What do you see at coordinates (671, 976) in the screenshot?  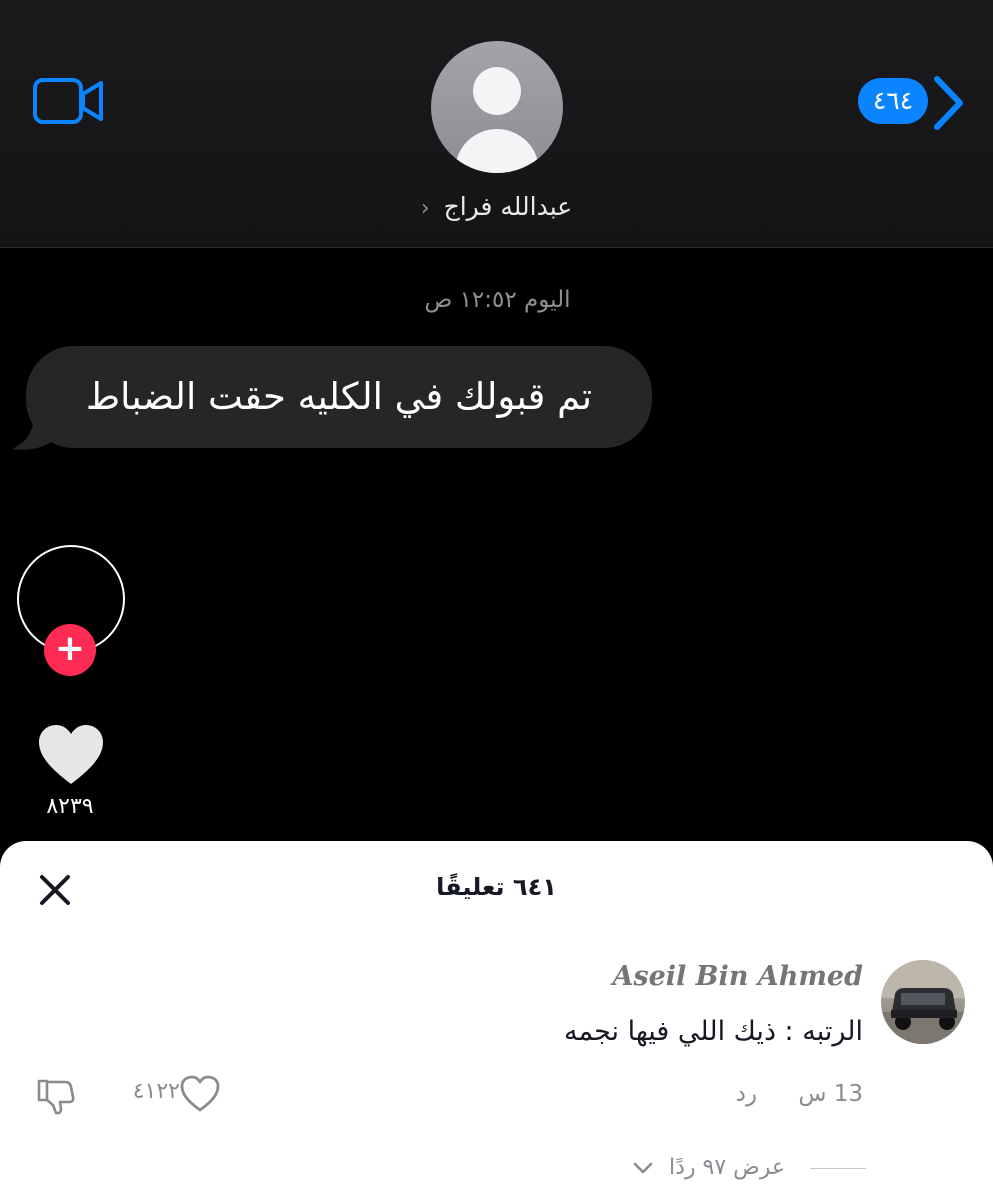 I see `commenter-username: Aseil Bin Ahmed` at bounding box center [671, 976].